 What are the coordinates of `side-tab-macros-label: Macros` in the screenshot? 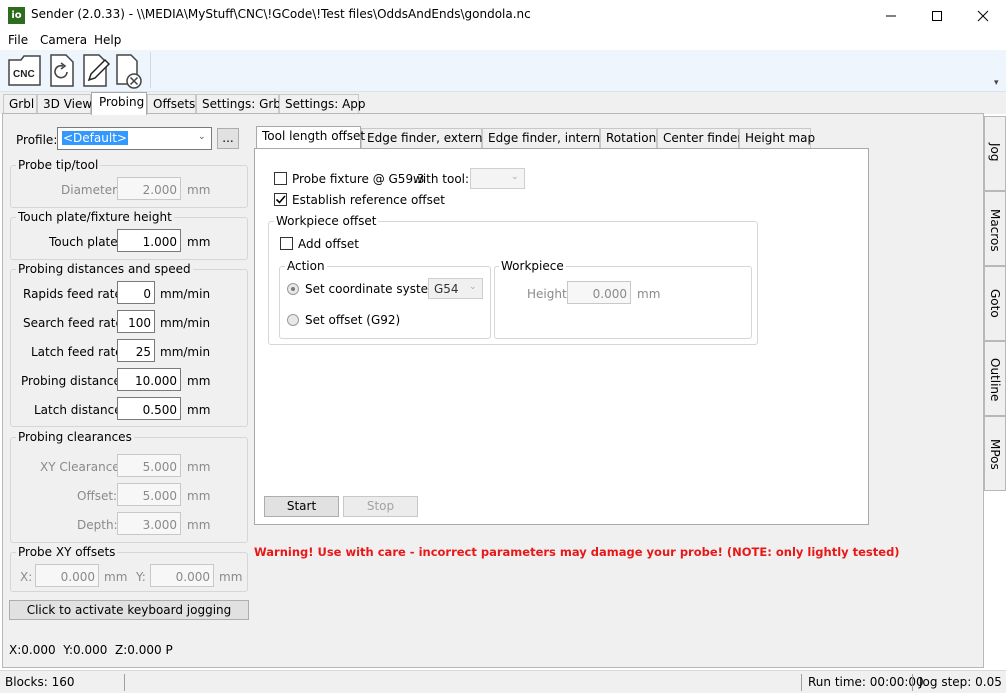 It's located at (995, 230).